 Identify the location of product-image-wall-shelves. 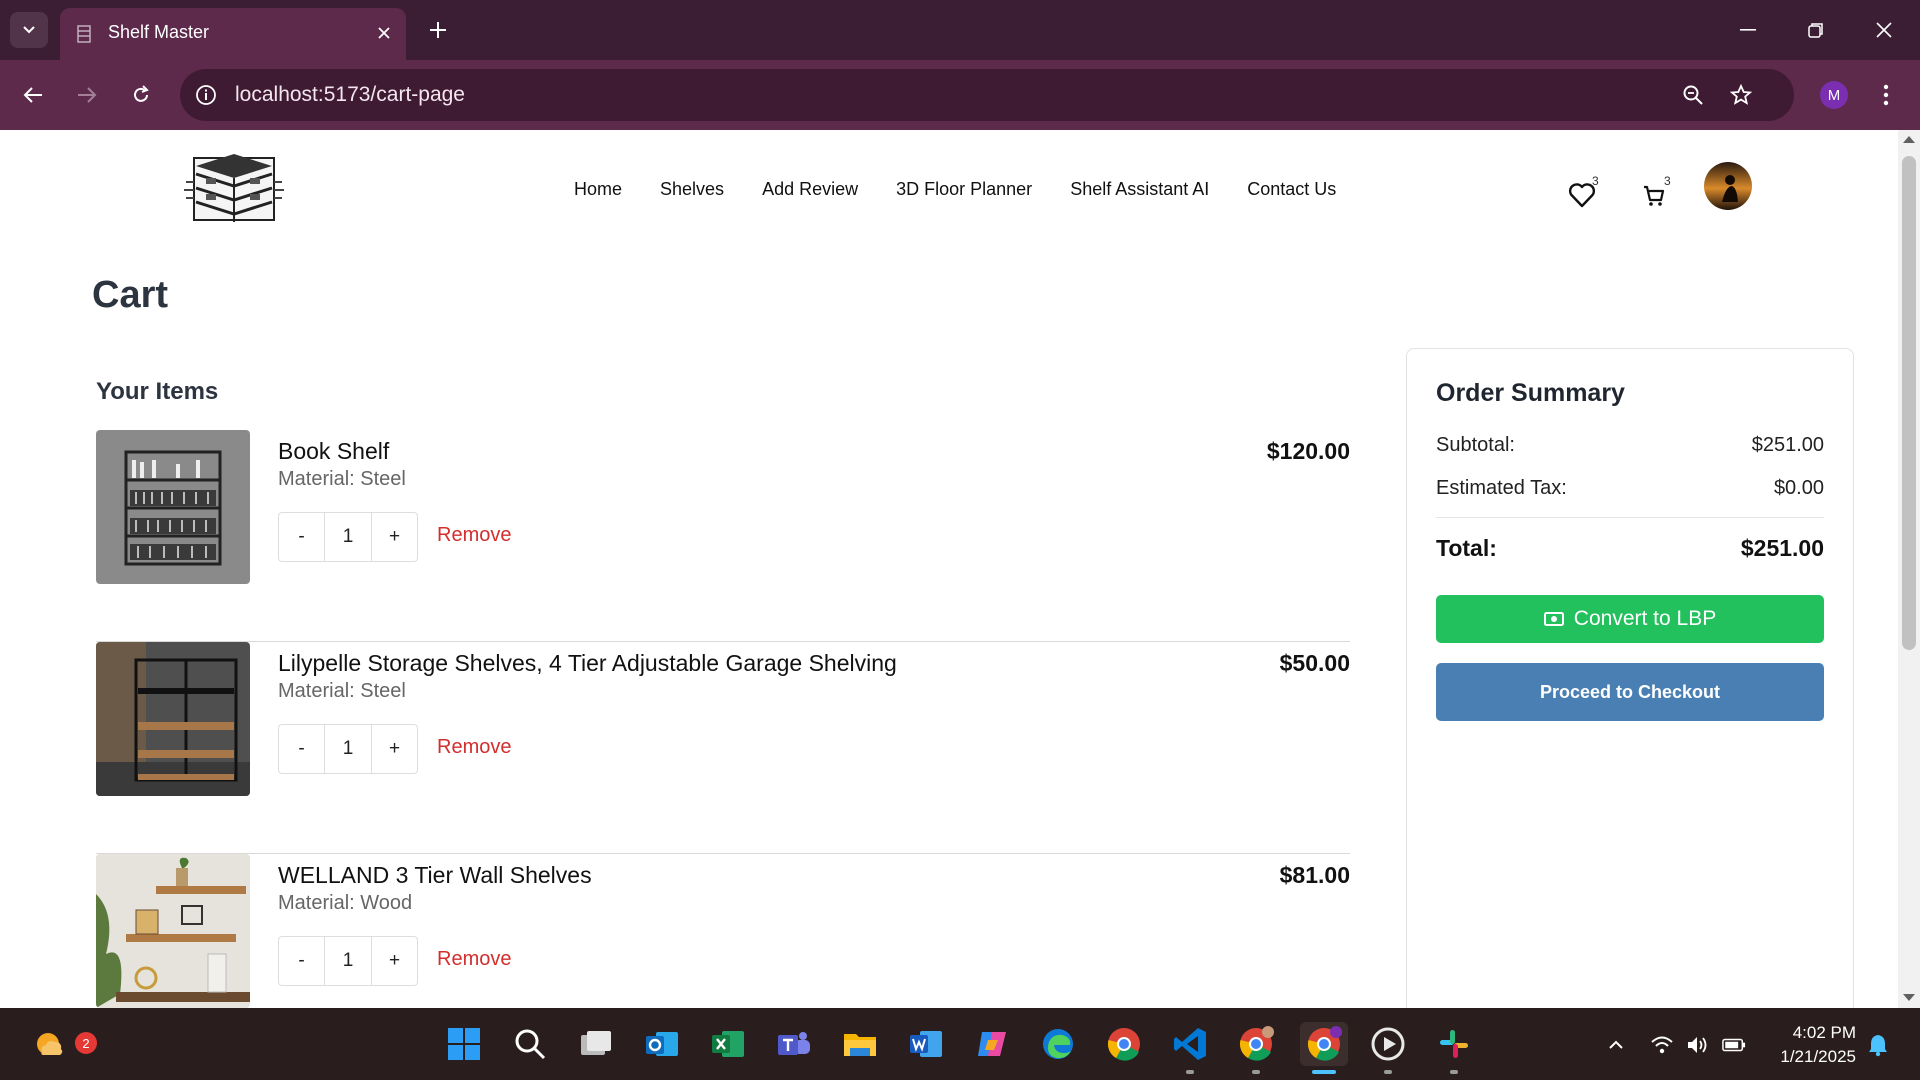
(173, 931).